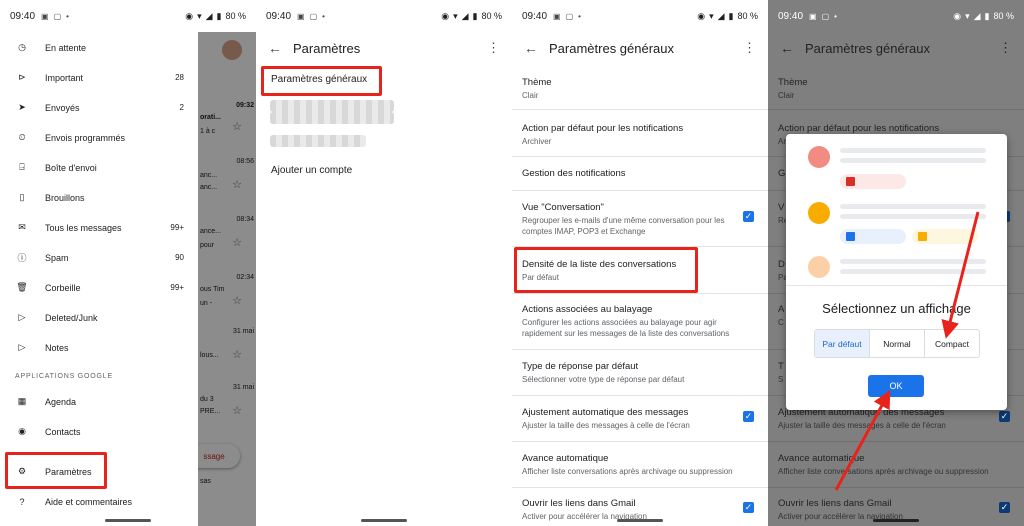 This screenshot has height=526, width=1024. Describe the element at coordinates (99, 107) in the screenshot. I see `drawer-item-sent: ➤ Envoyés 2` at that location.